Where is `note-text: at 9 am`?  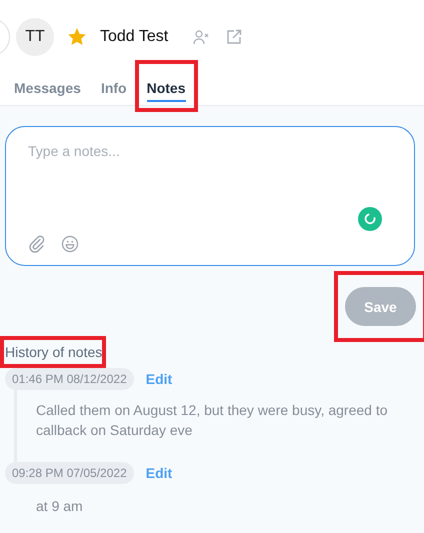 note-text: at 9 am is located at coordinates (59, 506).